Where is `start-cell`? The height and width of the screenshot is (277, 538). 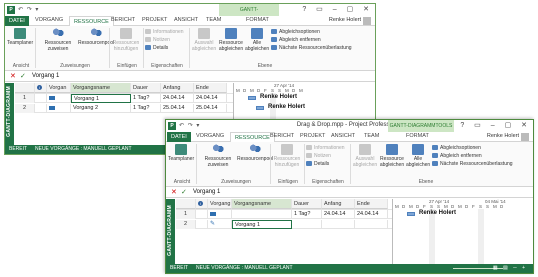 start-cell is located at coordinates (338, 224).